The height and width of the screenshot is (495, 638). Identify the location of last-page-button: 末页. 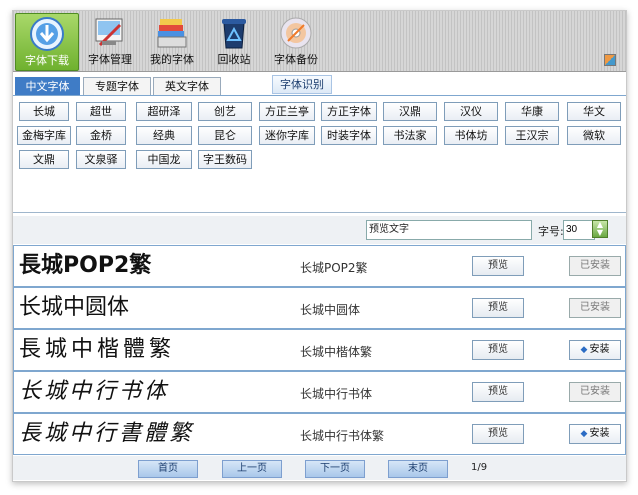
(418, 469).